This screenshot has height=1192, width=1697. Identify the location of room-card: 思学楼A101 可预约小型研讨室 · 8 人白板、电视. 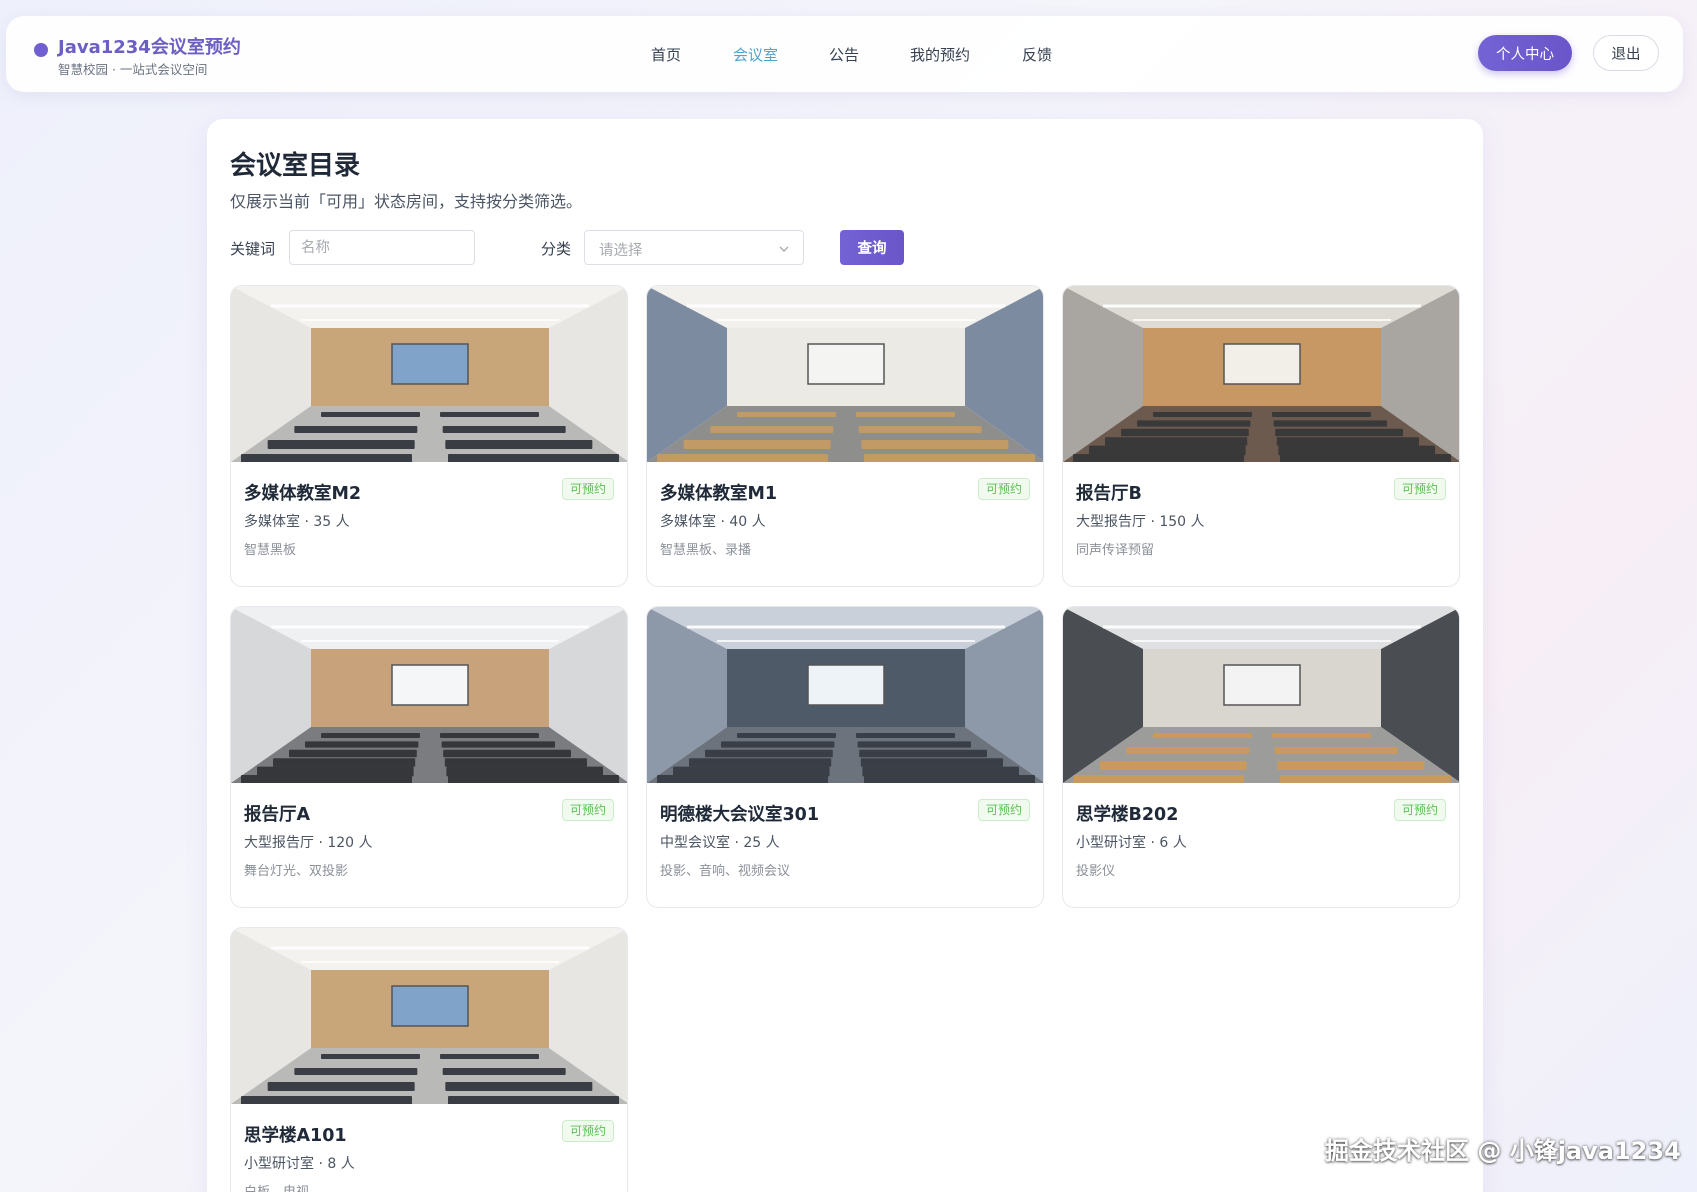
(429, 1059).